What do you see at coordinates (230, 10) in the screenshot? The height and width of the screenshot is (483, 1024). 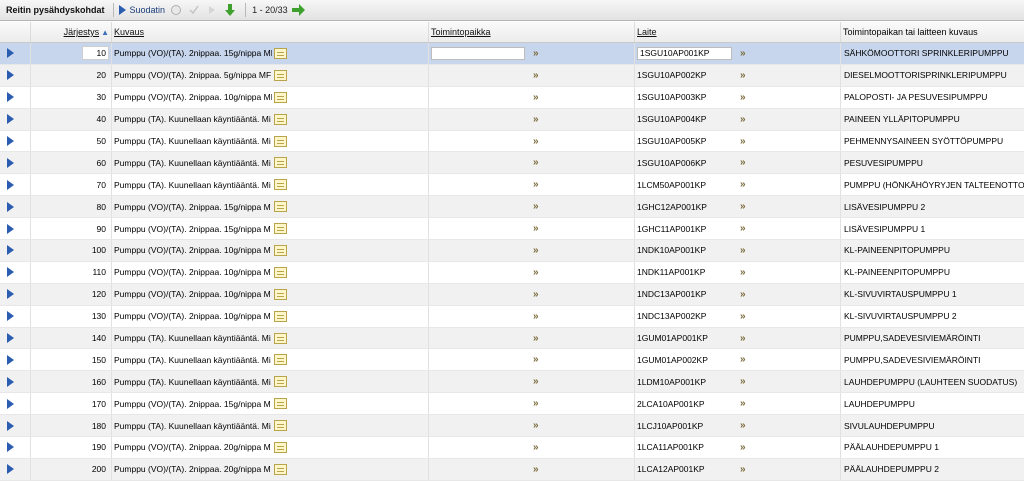 I see `download-arrow-icon` at bounding box center [230, 10].